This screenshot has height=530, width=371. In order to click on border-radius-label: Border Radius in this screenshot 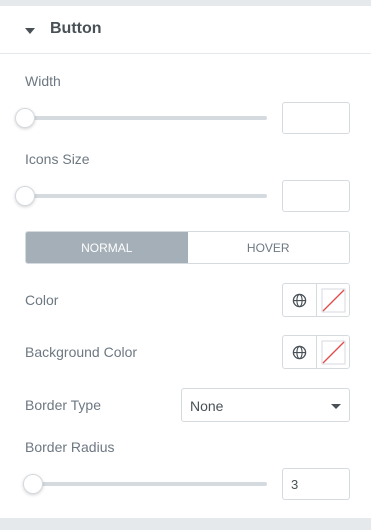, I will do `click(70, 447)`.